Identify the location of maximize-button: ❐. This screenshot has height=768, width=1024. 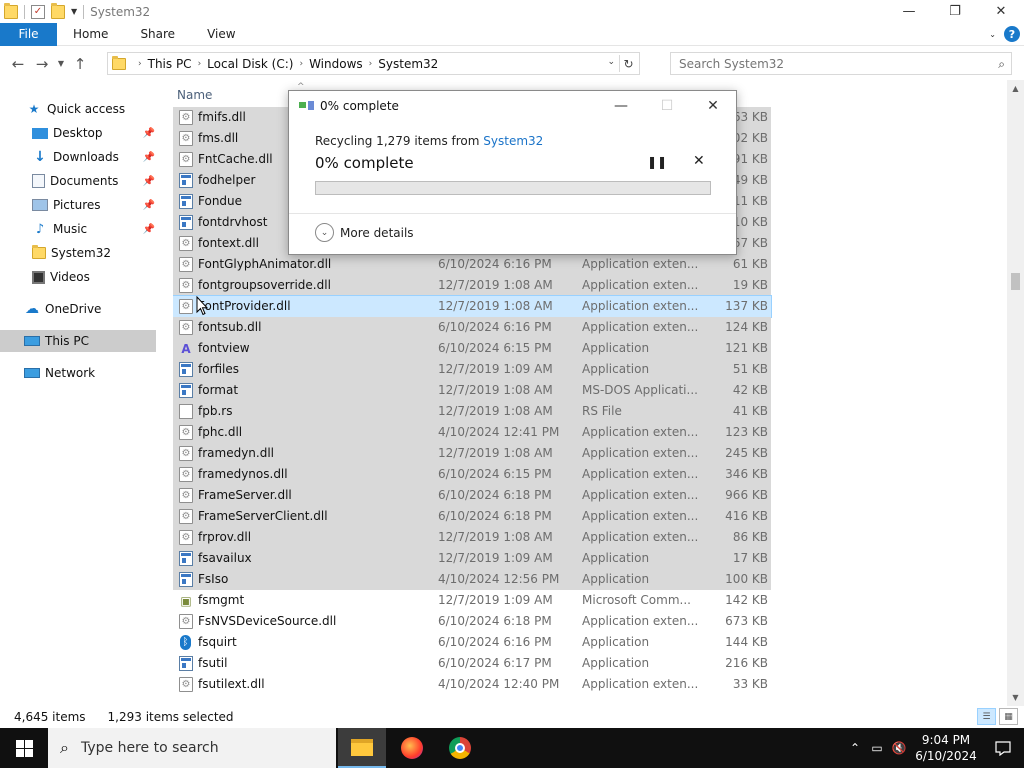
(955, 11).